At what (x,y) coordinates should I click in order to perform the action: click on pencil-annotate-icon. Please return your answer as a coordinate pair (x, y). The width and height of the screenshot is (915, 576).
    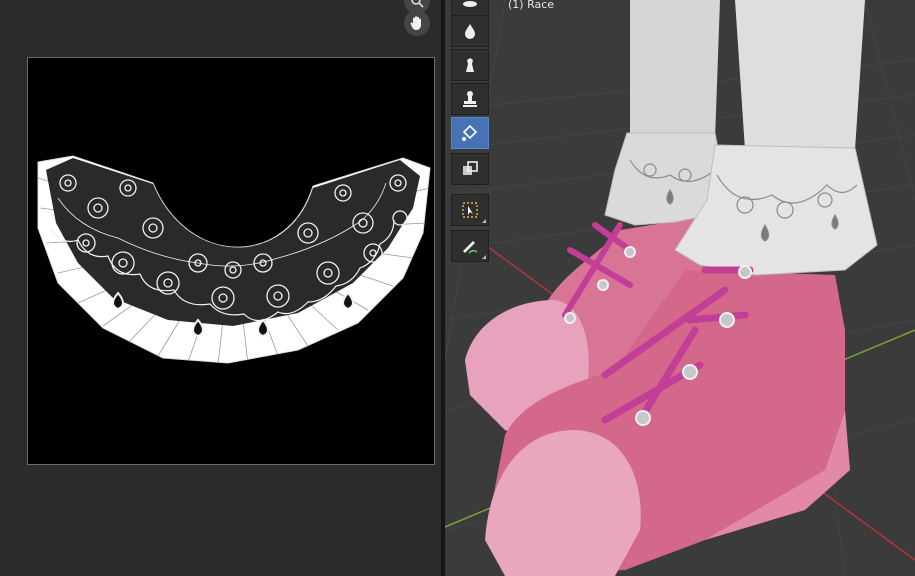
    Looking at the image, I should click on (470, 247).